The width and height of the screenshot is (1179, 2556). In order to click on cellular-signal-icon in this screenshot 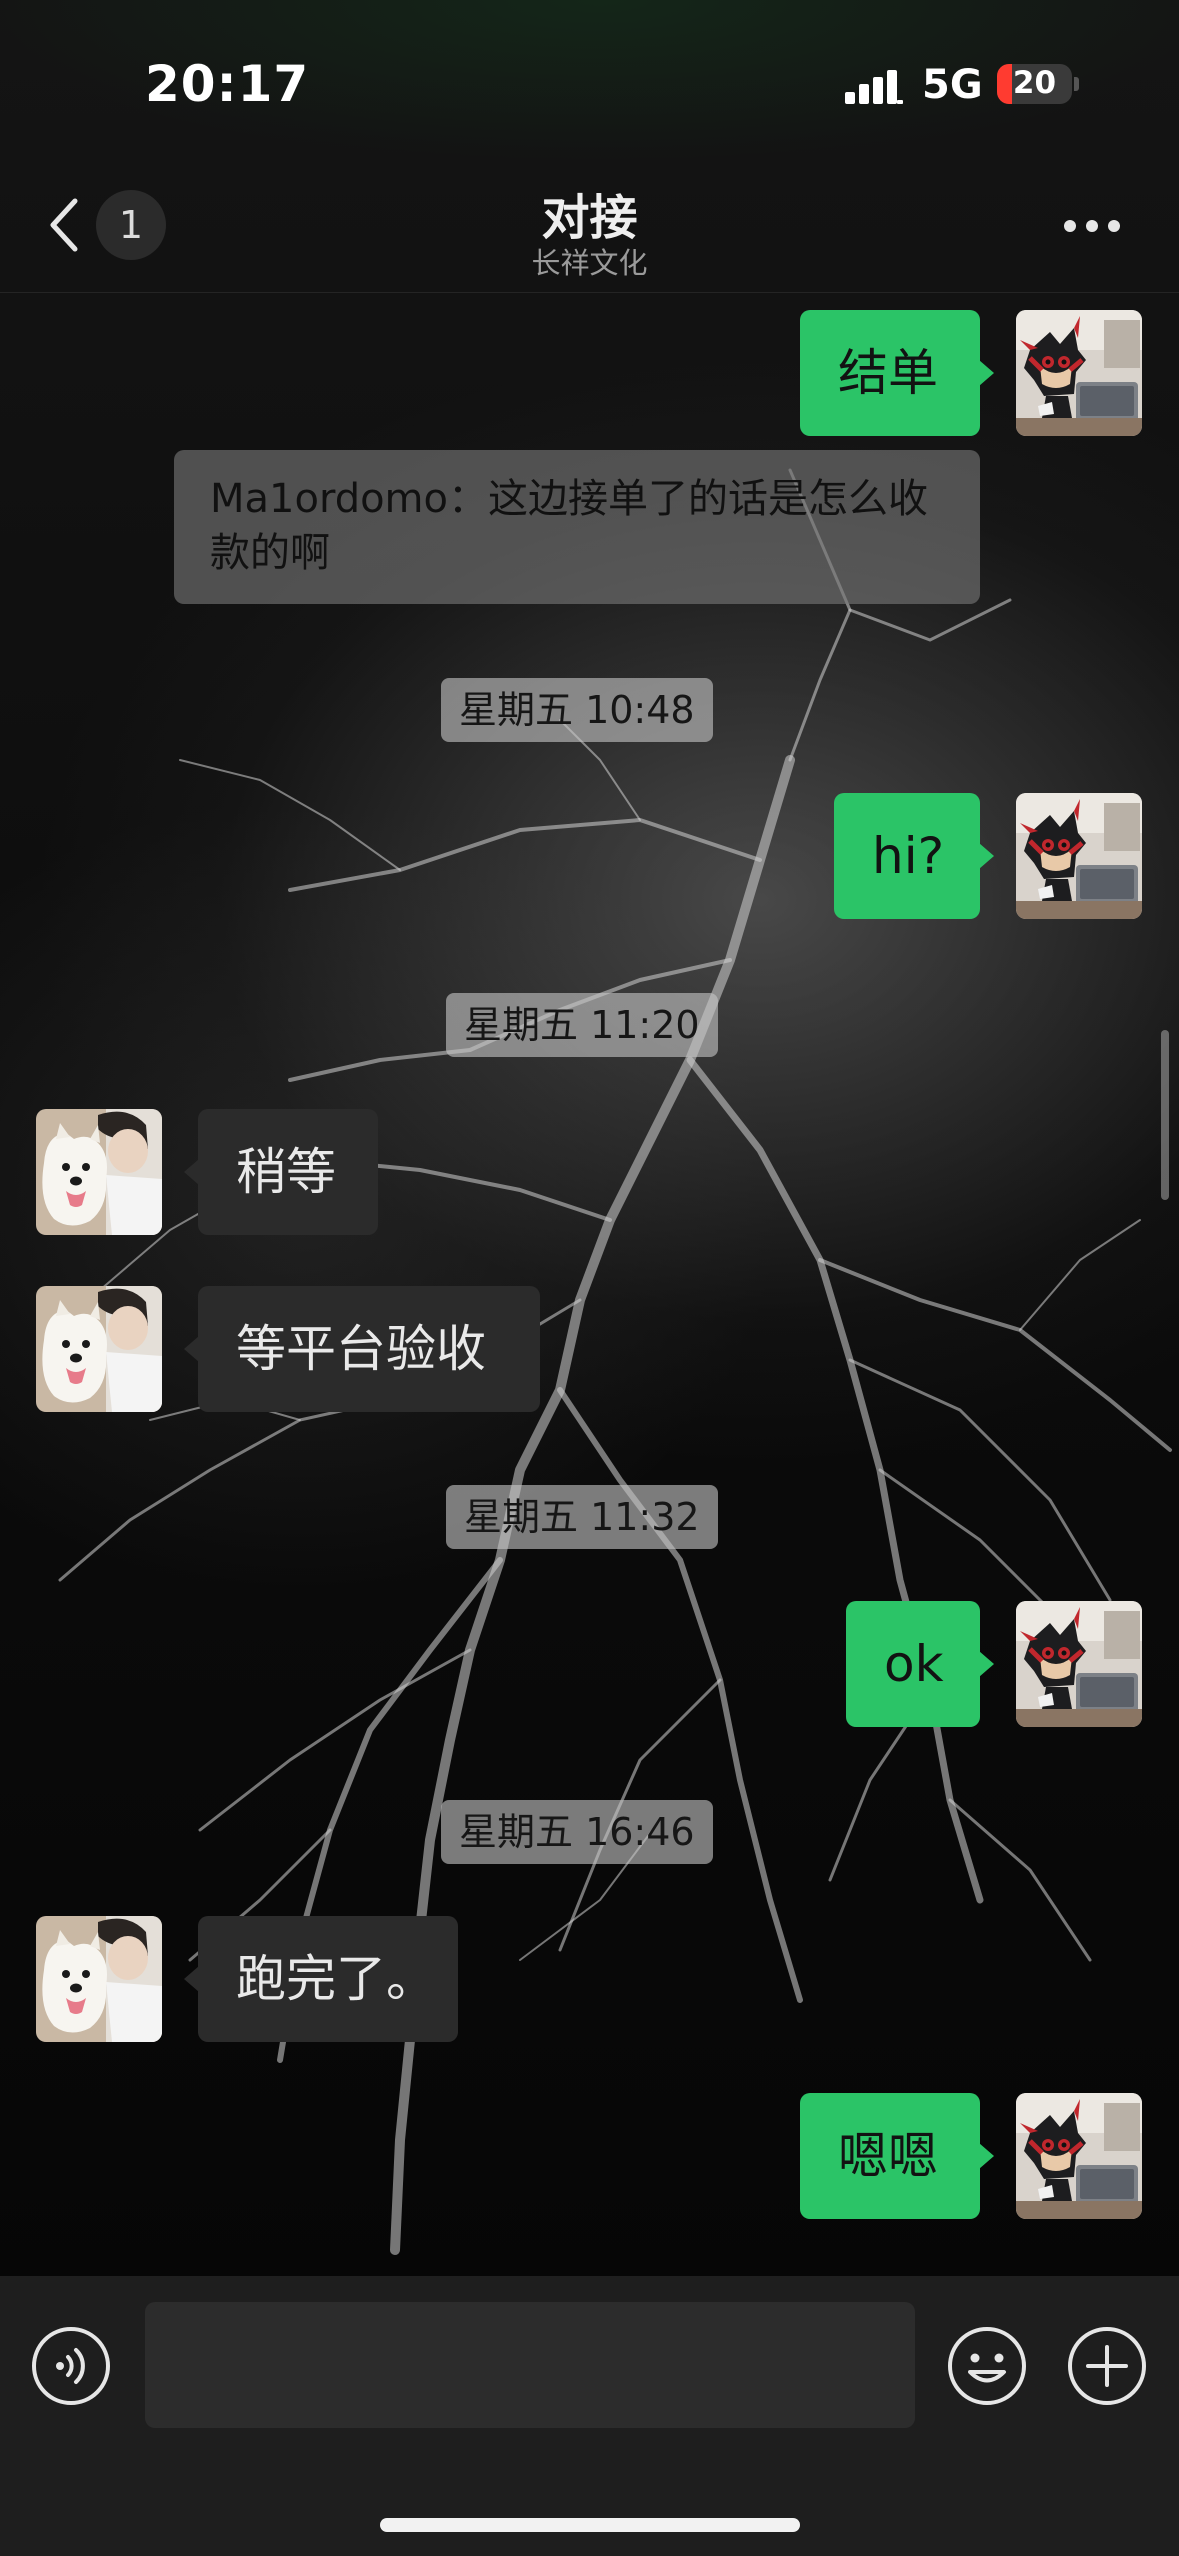, I will do `click(874, 87)`.